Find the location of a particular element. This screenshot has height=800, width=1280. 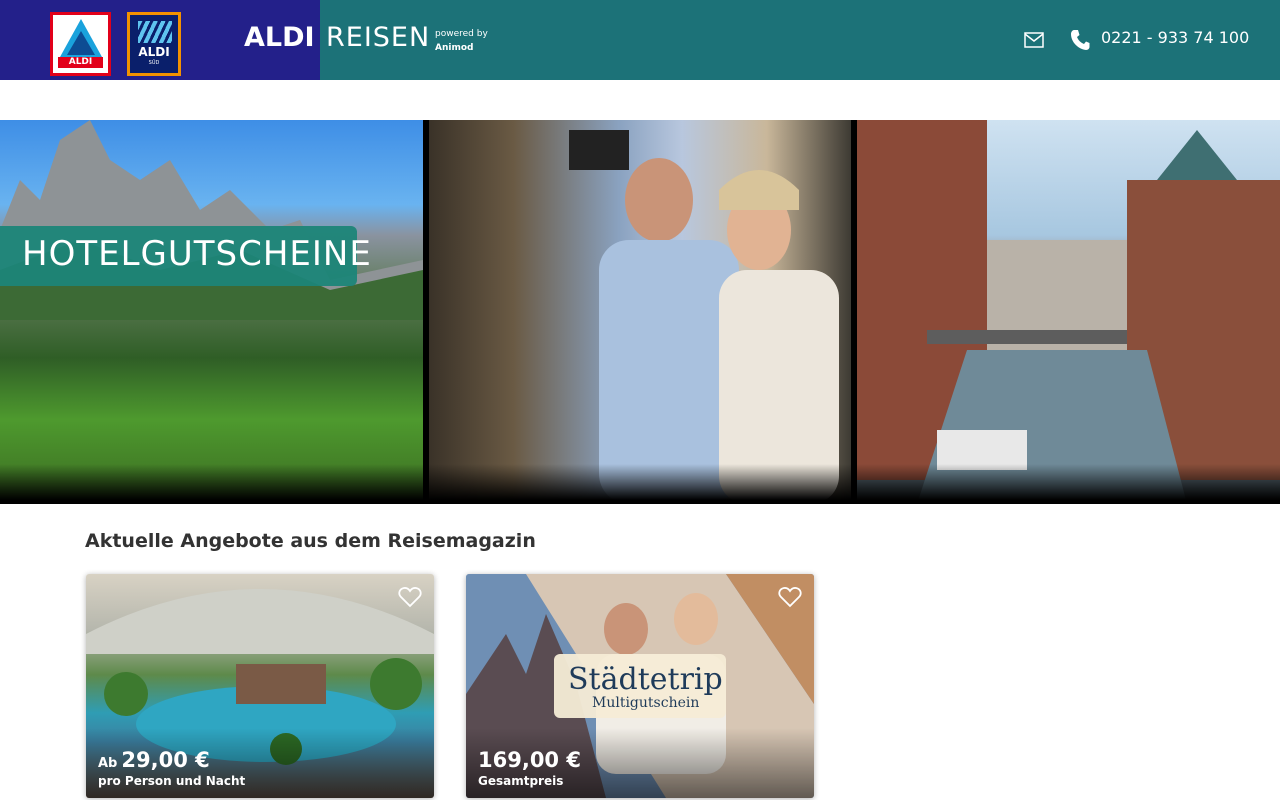

mail-icon is located at coordinates (1034, 40).